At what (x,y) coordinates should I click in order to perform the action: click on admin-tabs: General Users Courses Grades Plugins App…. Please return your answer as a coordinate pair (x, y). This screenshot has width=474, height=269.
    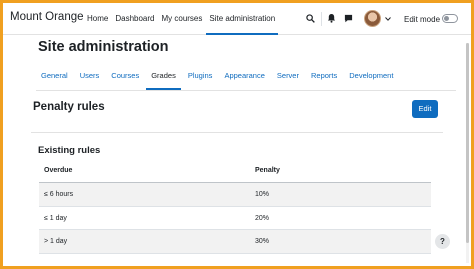
    Looking at the image, I should click on (218, 76).